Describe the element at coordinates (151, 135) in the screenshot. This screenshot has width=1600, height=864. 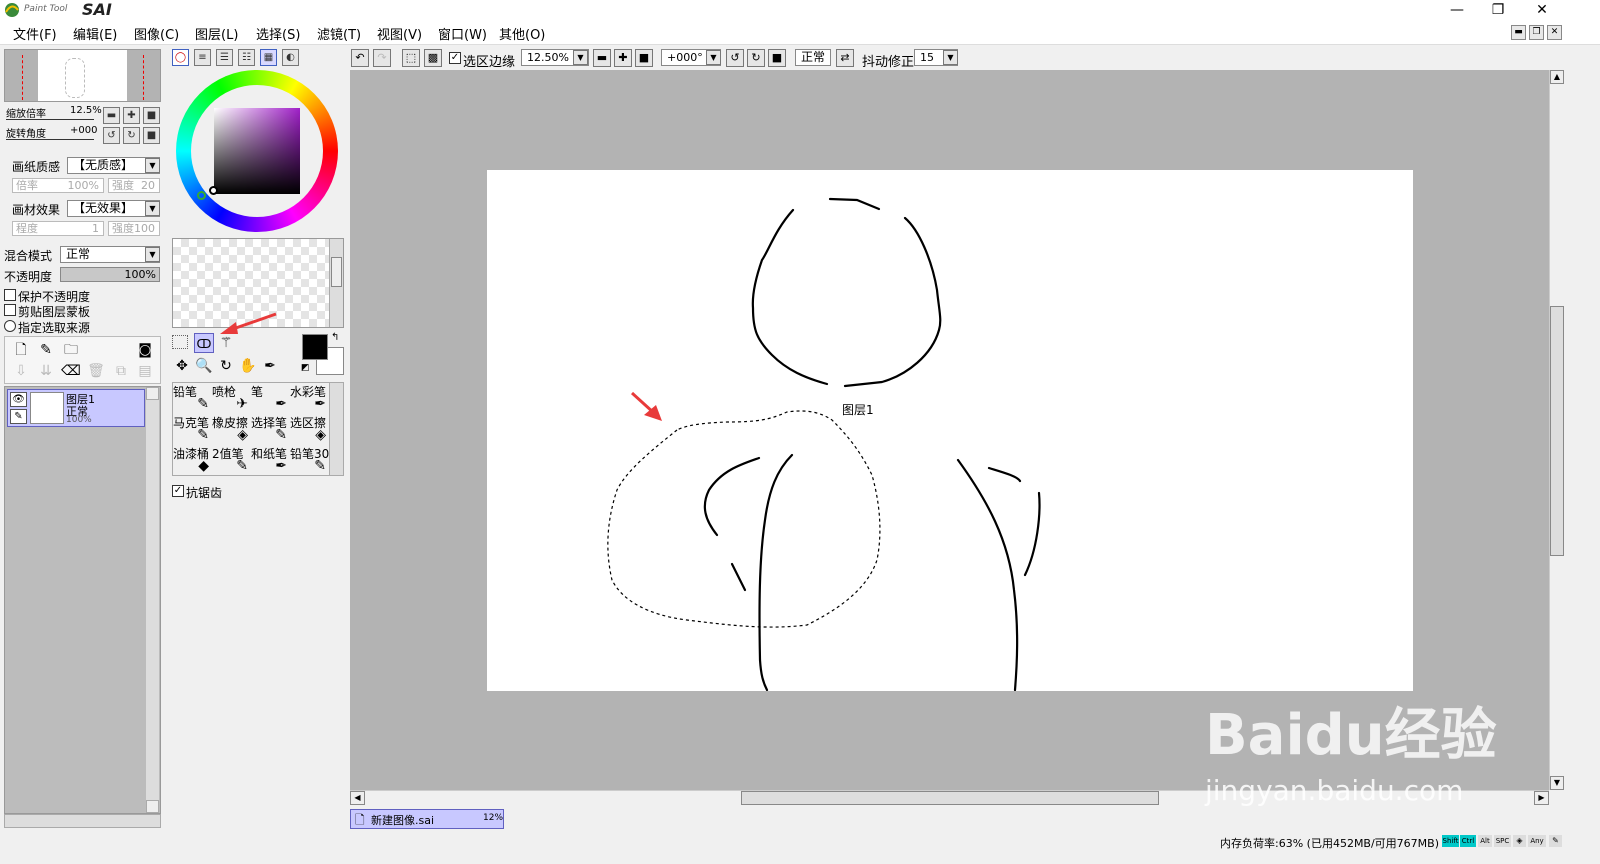
I see `rotate-reset-button: ■` at that location.